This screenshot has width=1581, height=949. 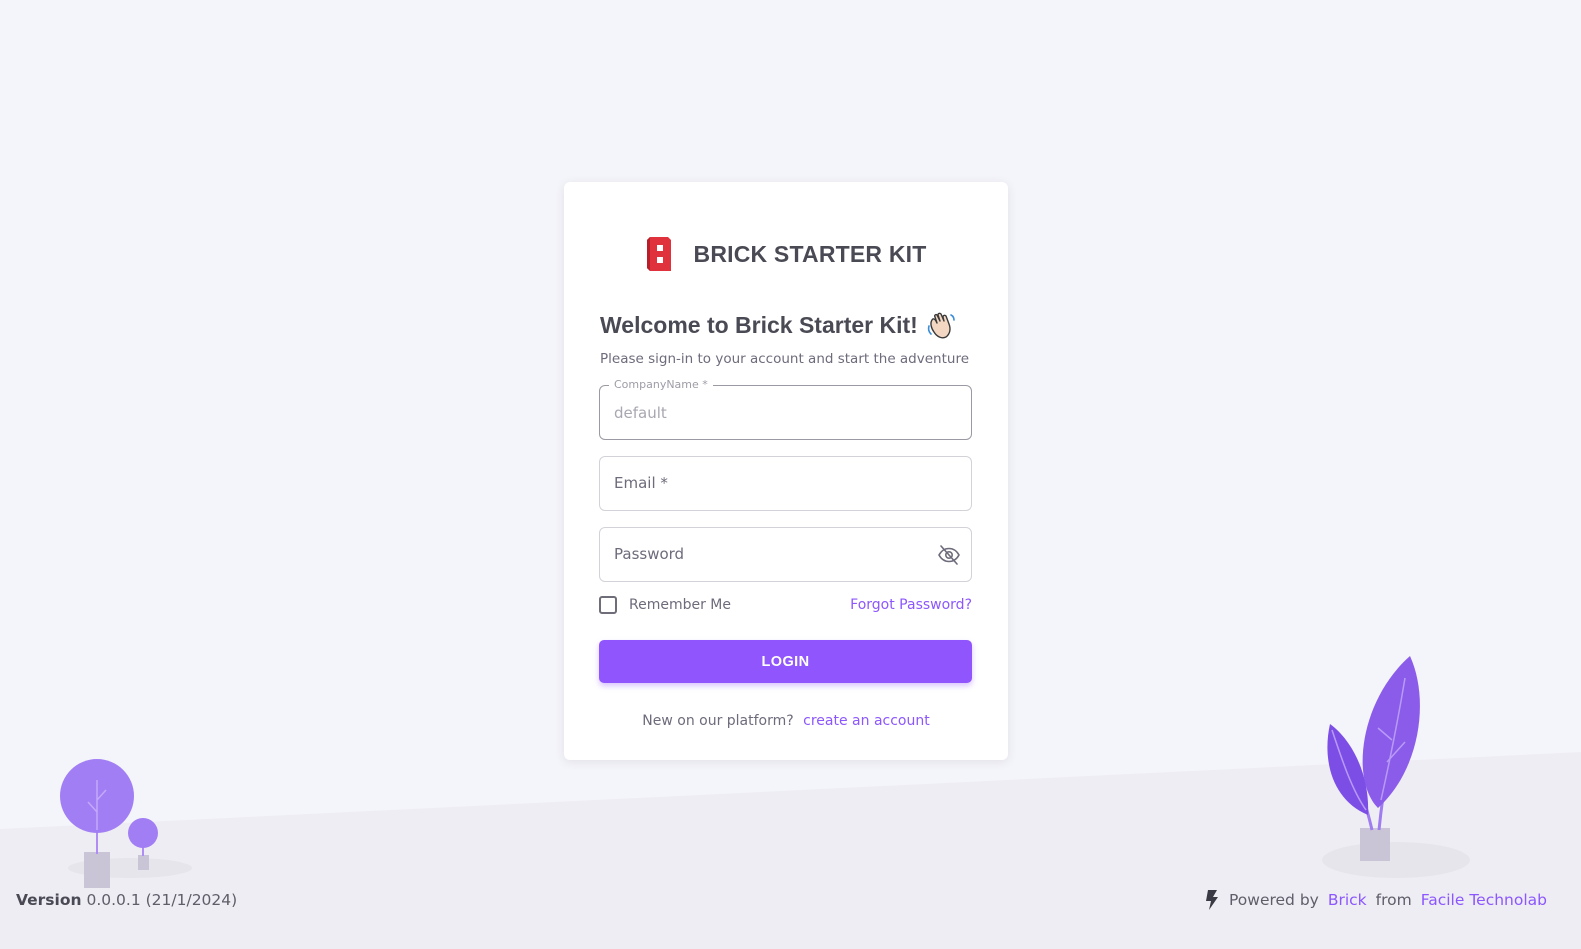 I want to click on version-label: Version, so click(x=49, y=900).